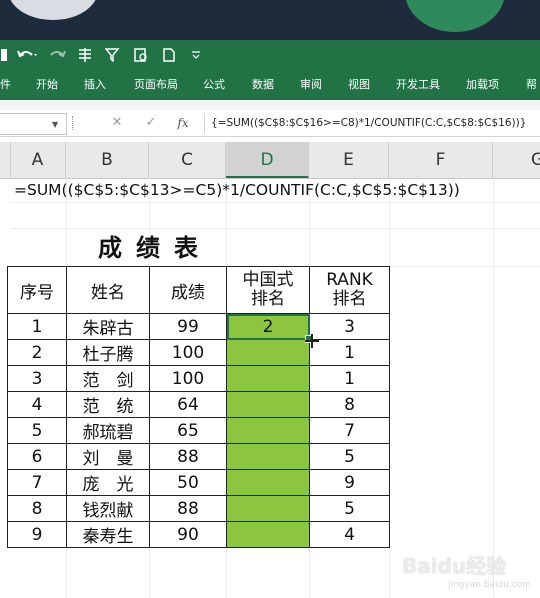 The width and height of the screenshot is (540, 598). I want to click on table-row: 6 刘 曼 88 5, so click(198, 456).